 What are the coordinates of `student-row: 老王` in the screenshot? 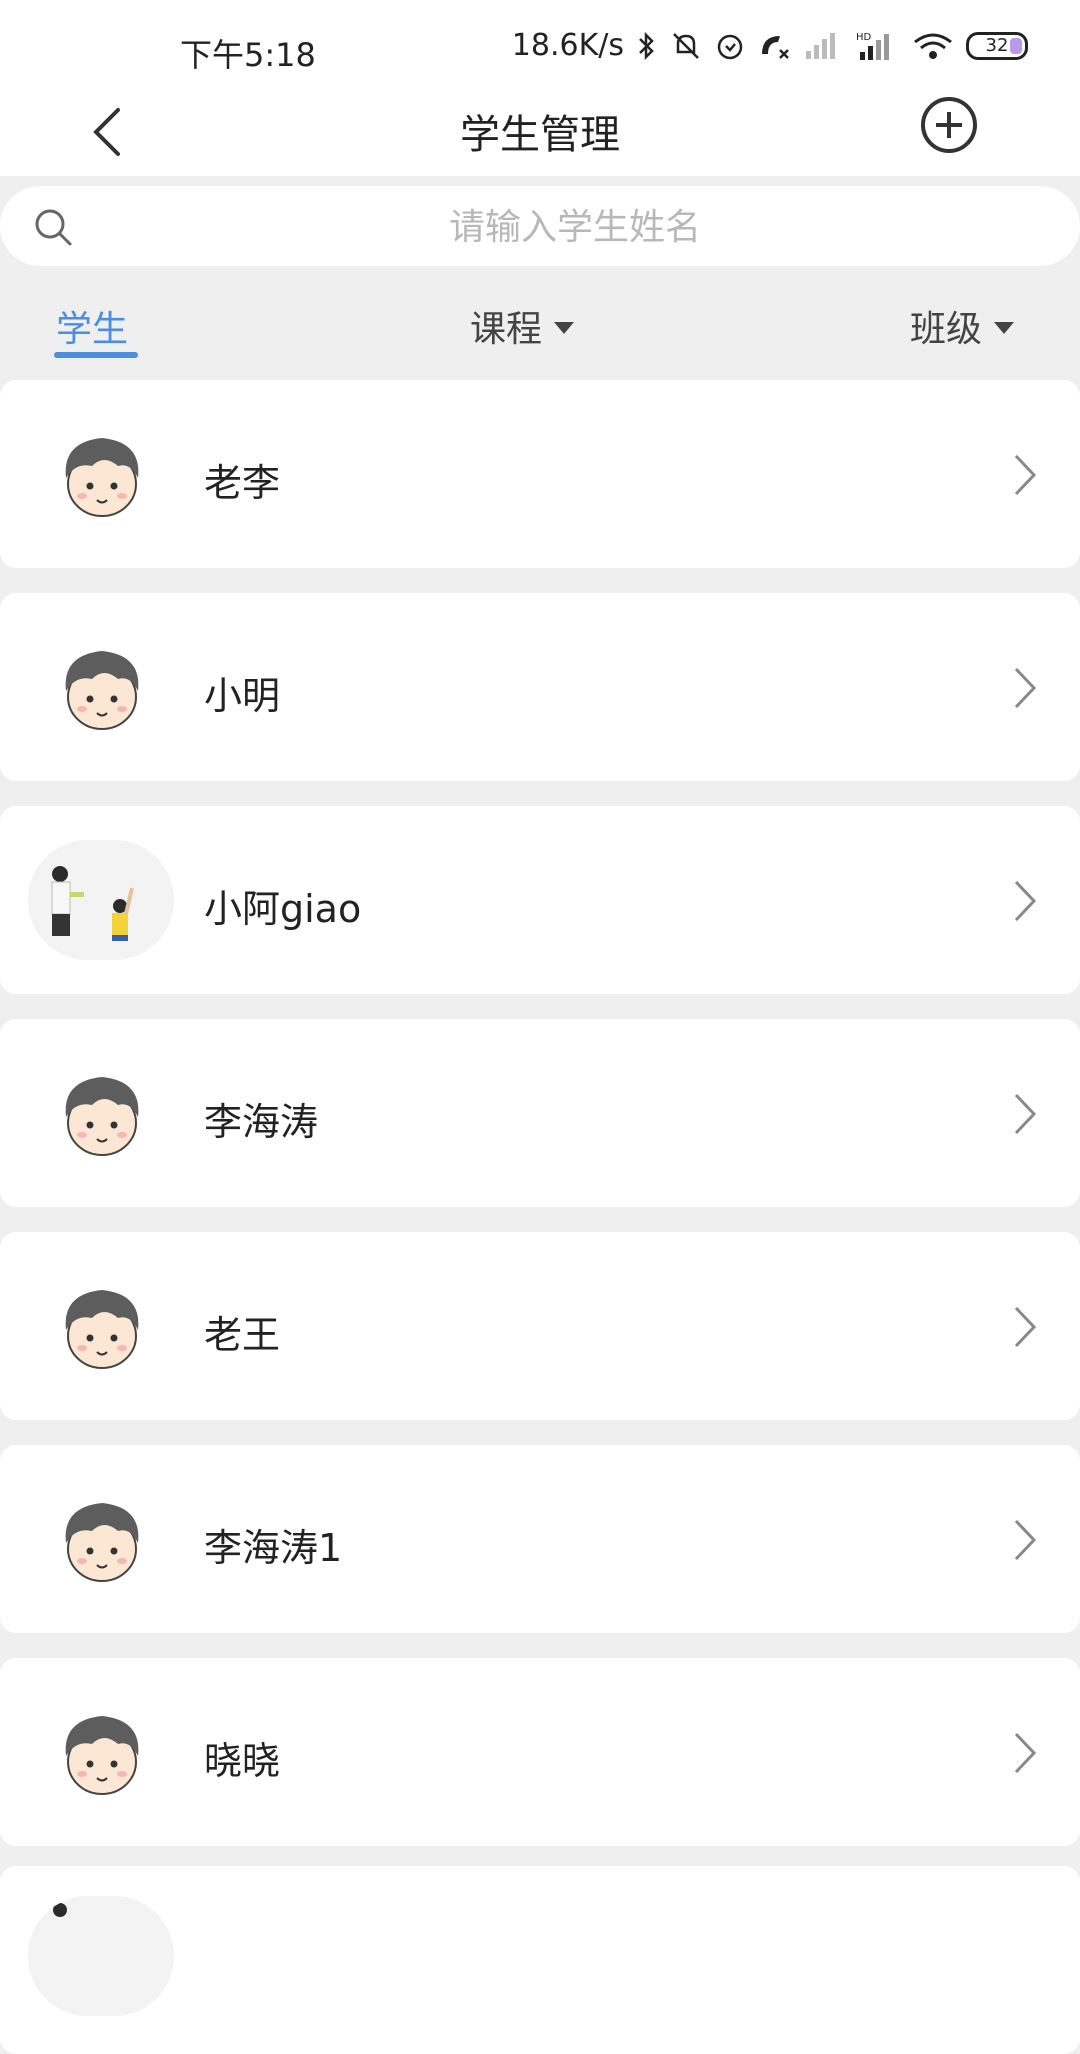 It's located at (540, 1326).